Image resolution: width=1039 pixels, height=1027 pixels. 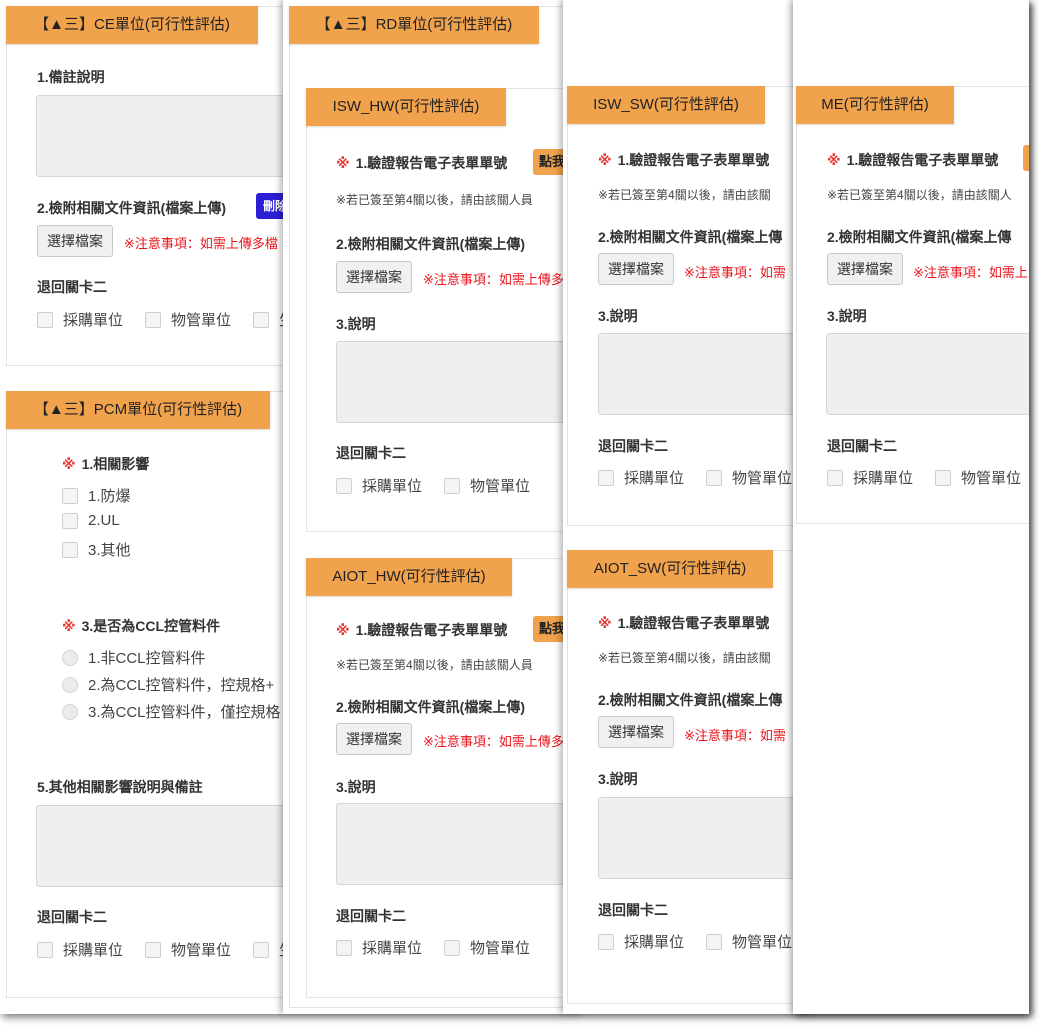 I want to click on pcm-impact-opt-1: 1.防爆, so click(x=96, y=495).